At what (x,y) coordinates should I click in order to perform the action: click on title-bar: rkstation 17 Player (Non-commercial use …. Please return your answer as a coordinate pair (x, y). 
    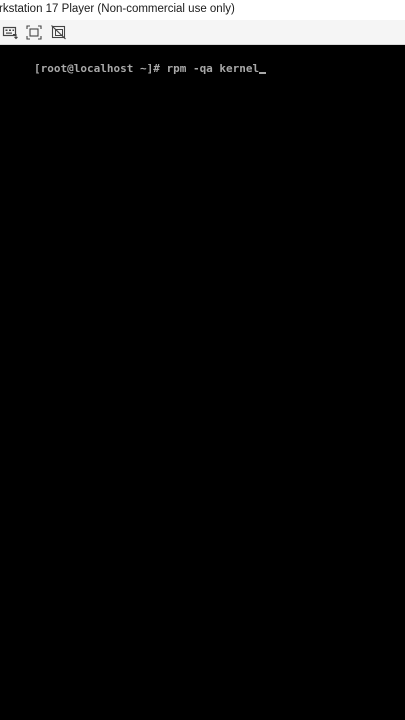
    Looking at the image, I should click on (202, 10).